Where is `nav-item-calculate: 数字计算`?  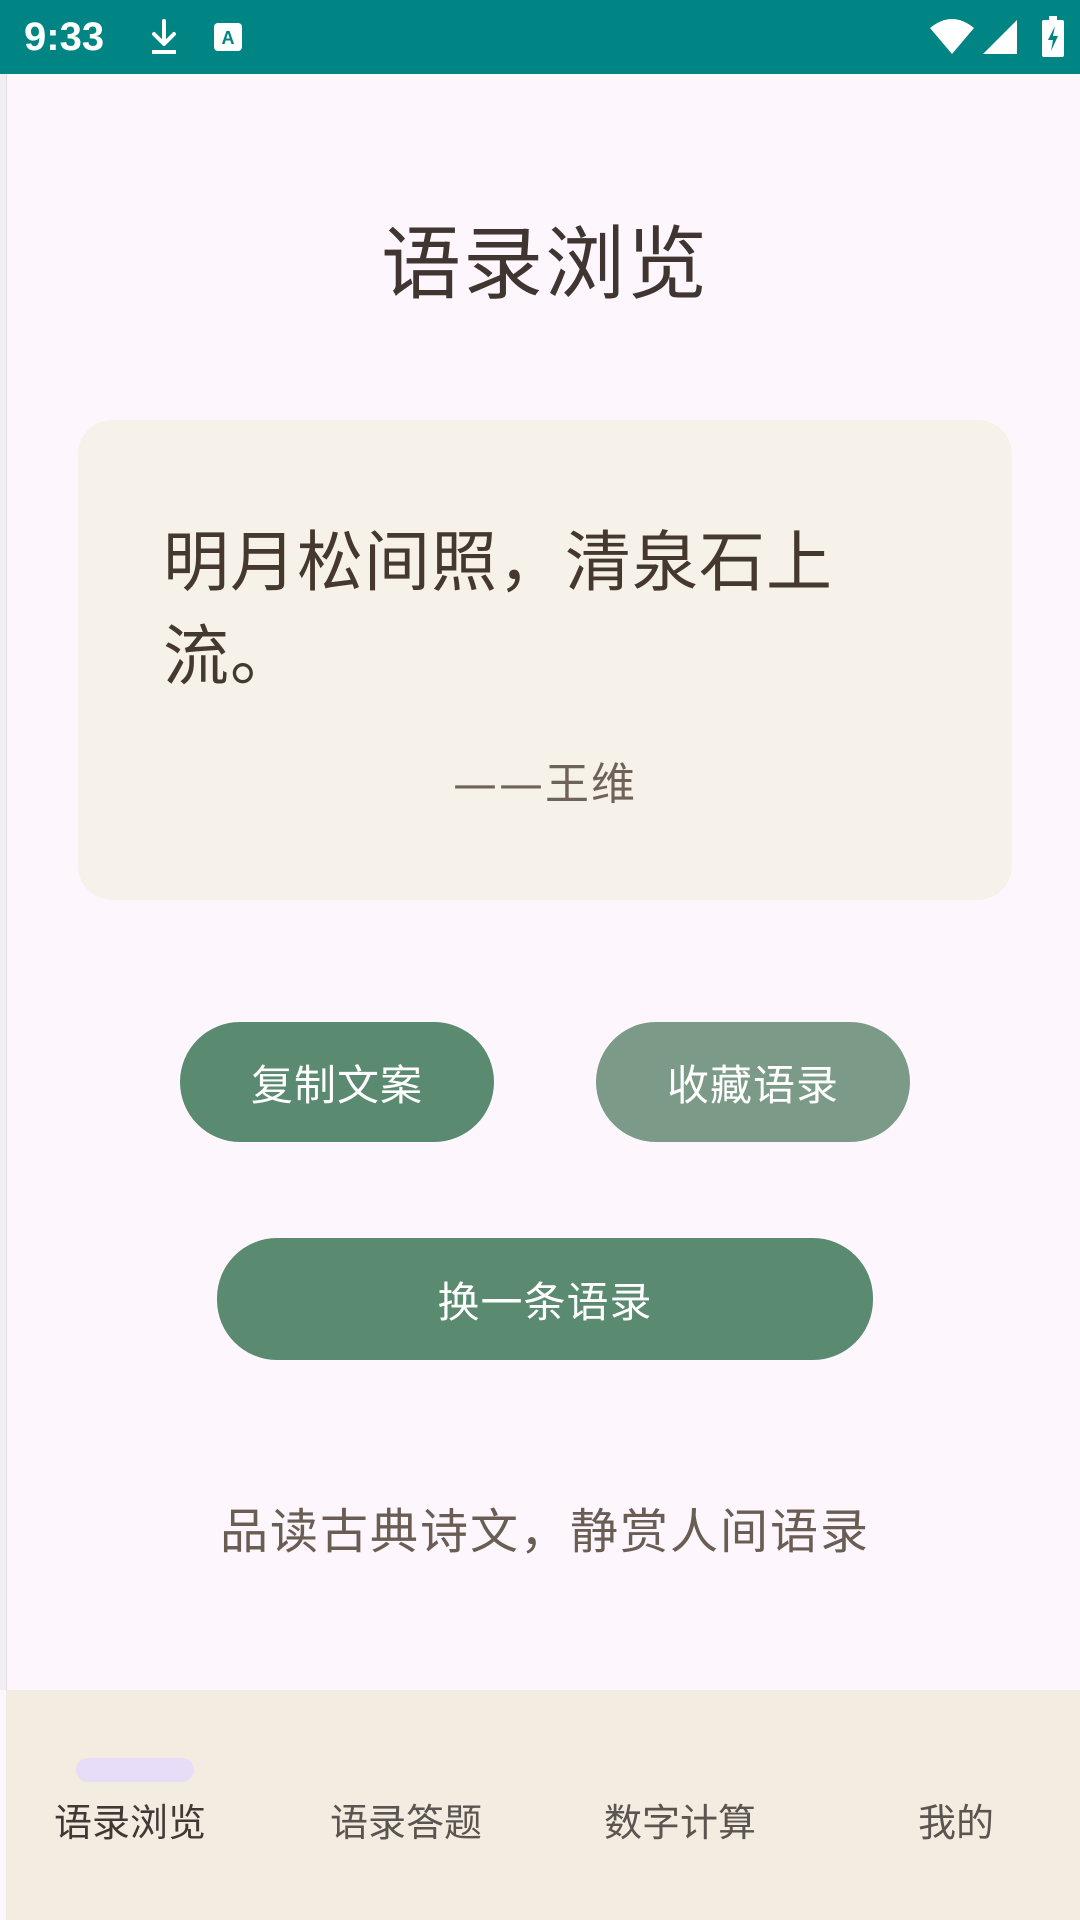 nav-item-calculate: 数字计算 is located at coordinates (680, 1805).